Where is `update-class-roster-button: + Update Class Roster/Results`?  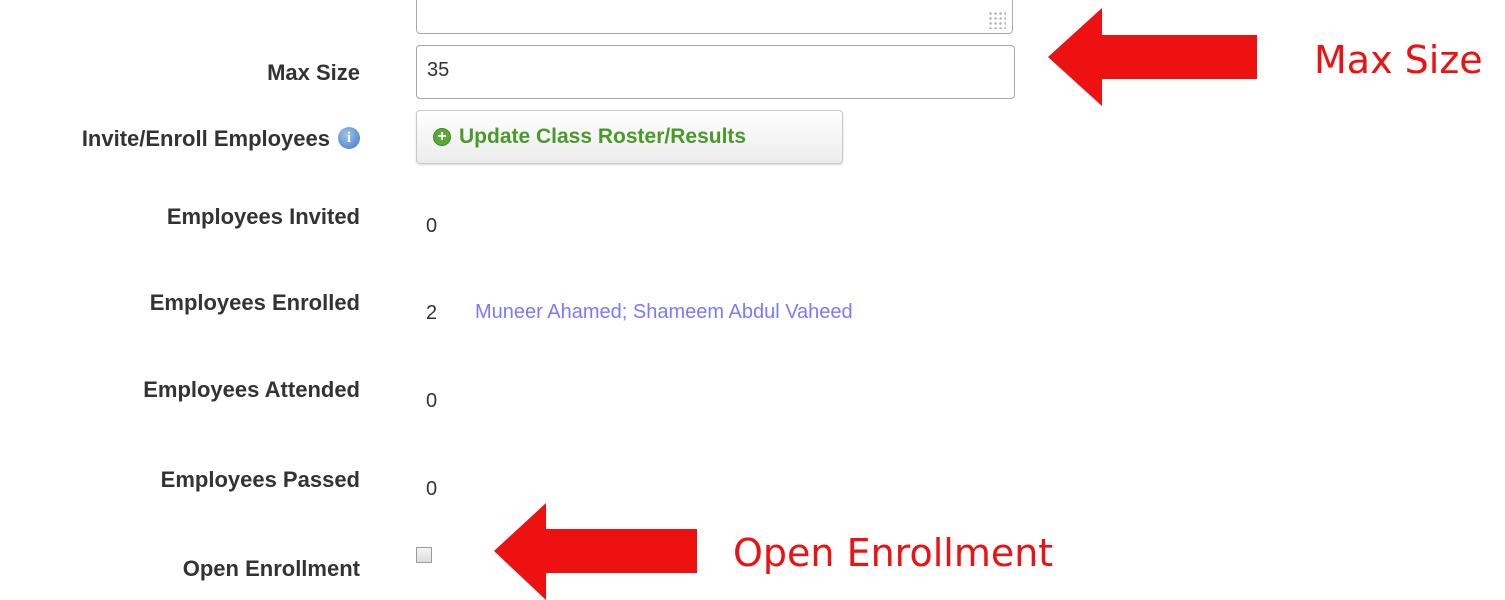
update-class-roster-button: + Update Class Roster/Results is located at coordinates (629, 137).